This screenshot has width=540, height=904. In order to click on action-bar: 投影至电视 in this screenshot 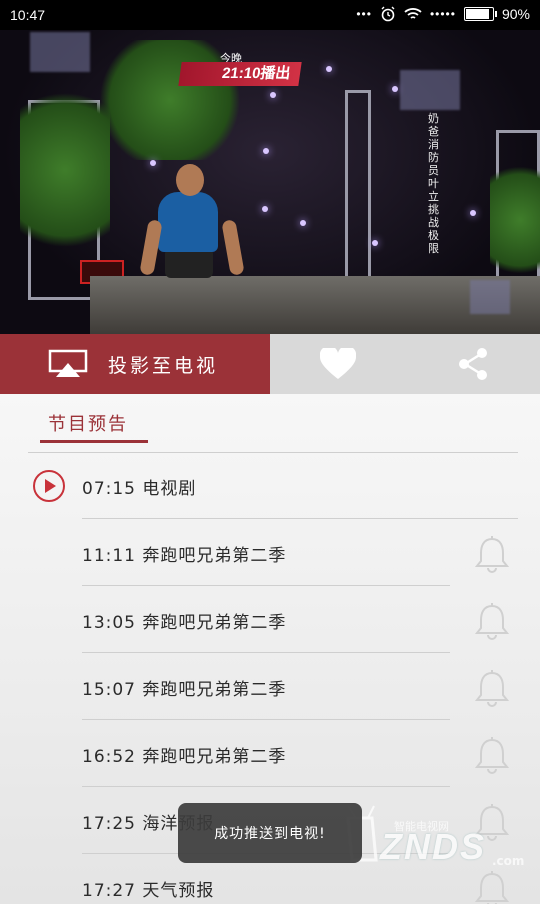, I will do `click(270, 364)`.